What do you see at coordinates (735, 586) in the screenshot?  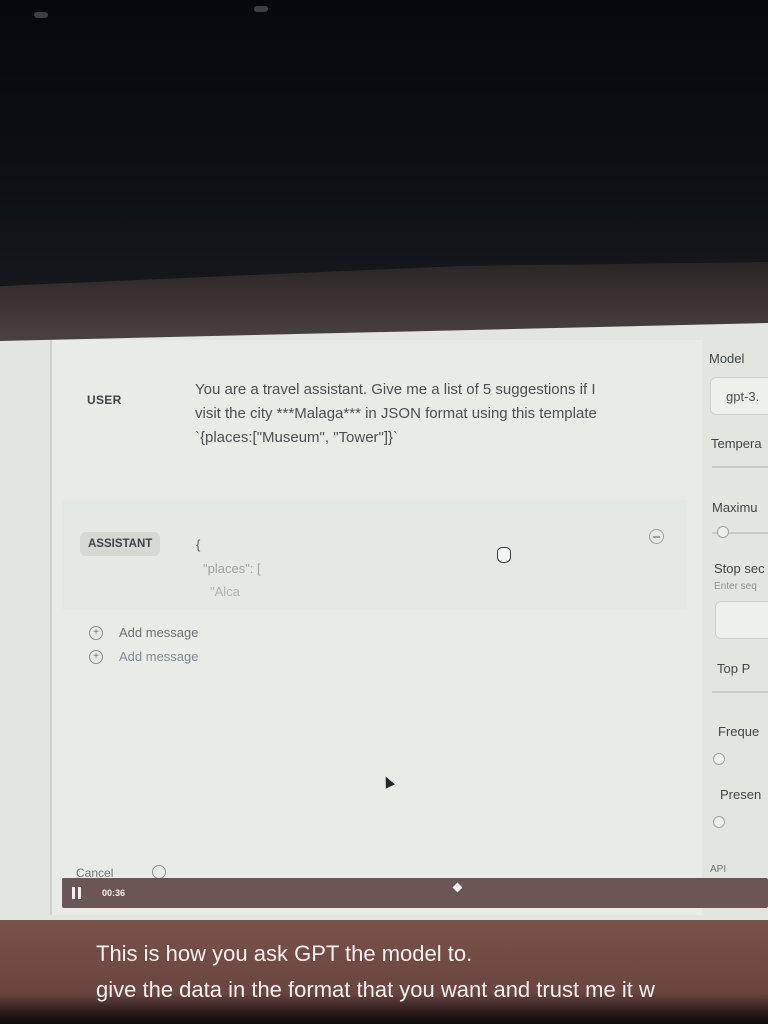 I see `stop-sequences-hint: Enter seq` at bounding box center [735, 586].